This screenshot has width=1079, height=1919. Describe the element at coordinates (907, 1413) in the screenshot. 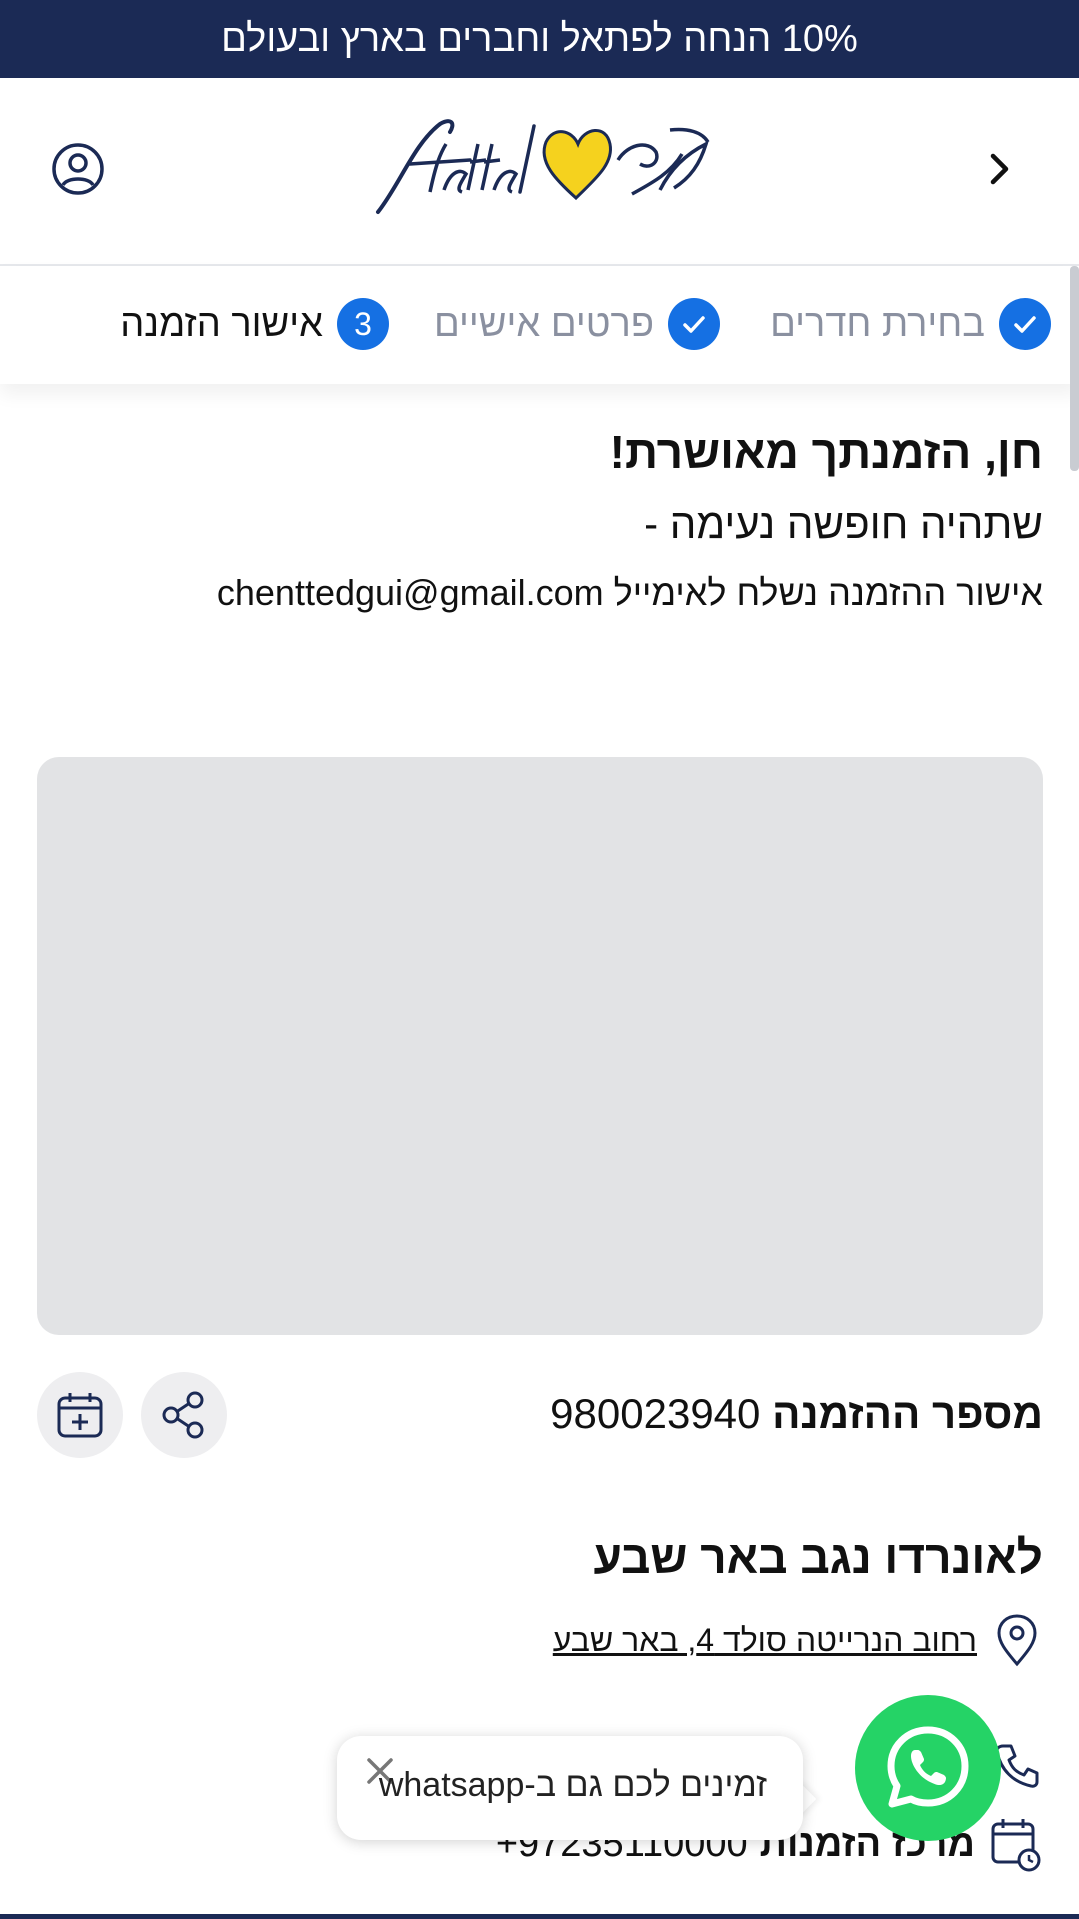

I see `booking-number-label: מספר ההזמנה` at that location.